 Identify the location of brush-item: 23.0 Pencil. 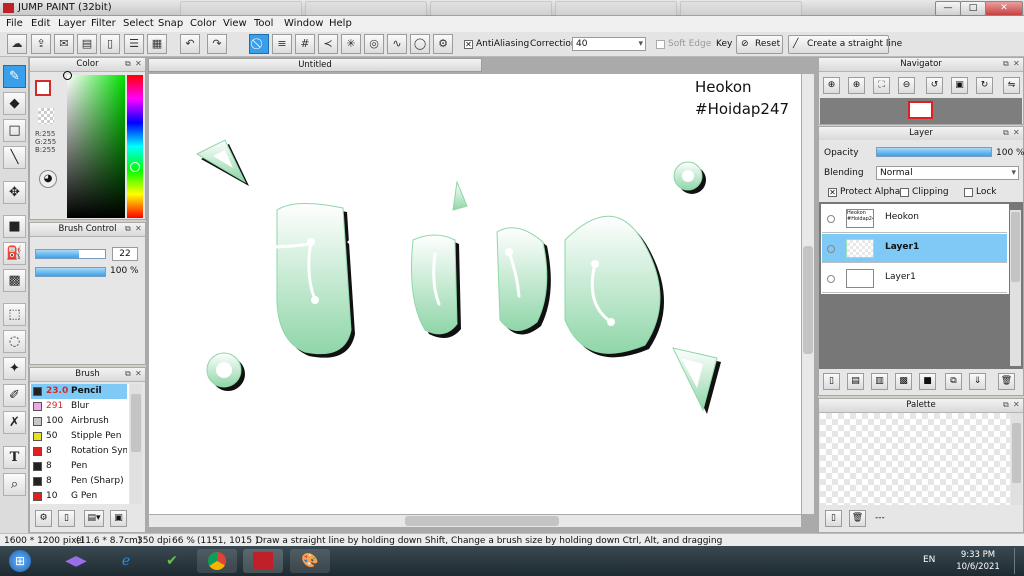
(79, 391).